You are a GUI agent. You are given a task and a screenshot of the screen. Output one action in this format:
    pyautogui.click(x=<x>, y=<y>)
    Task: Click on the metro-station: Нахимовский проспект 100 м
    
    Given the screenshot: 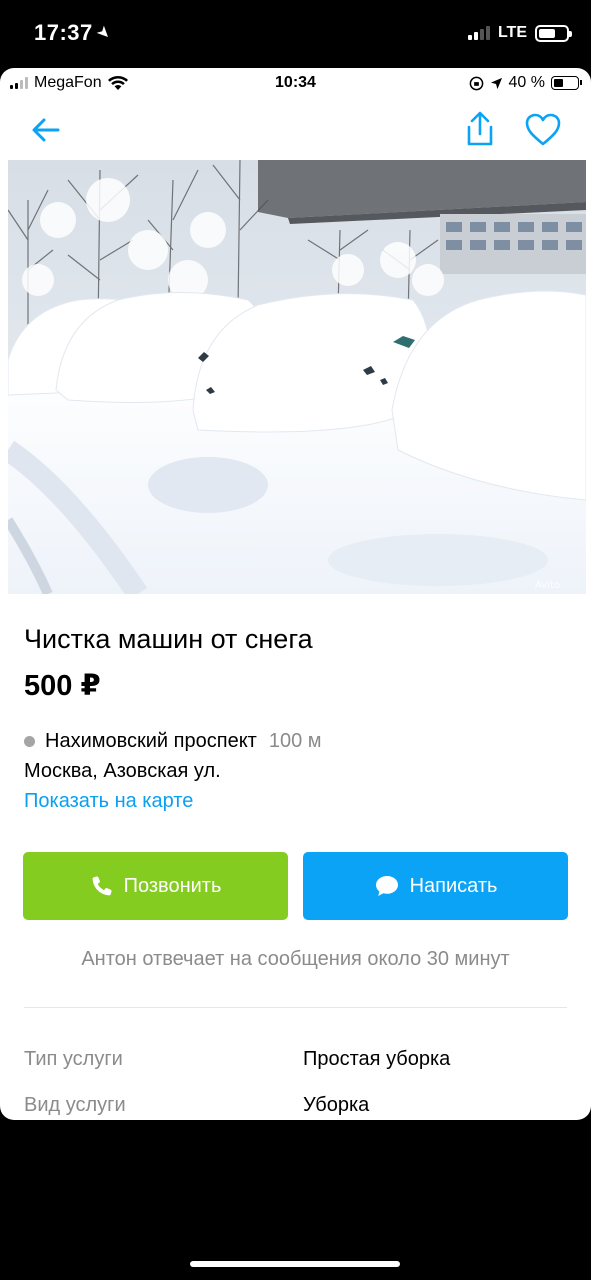 What is the action you would take?
    pyautogui.click(x=173, y=741)
    